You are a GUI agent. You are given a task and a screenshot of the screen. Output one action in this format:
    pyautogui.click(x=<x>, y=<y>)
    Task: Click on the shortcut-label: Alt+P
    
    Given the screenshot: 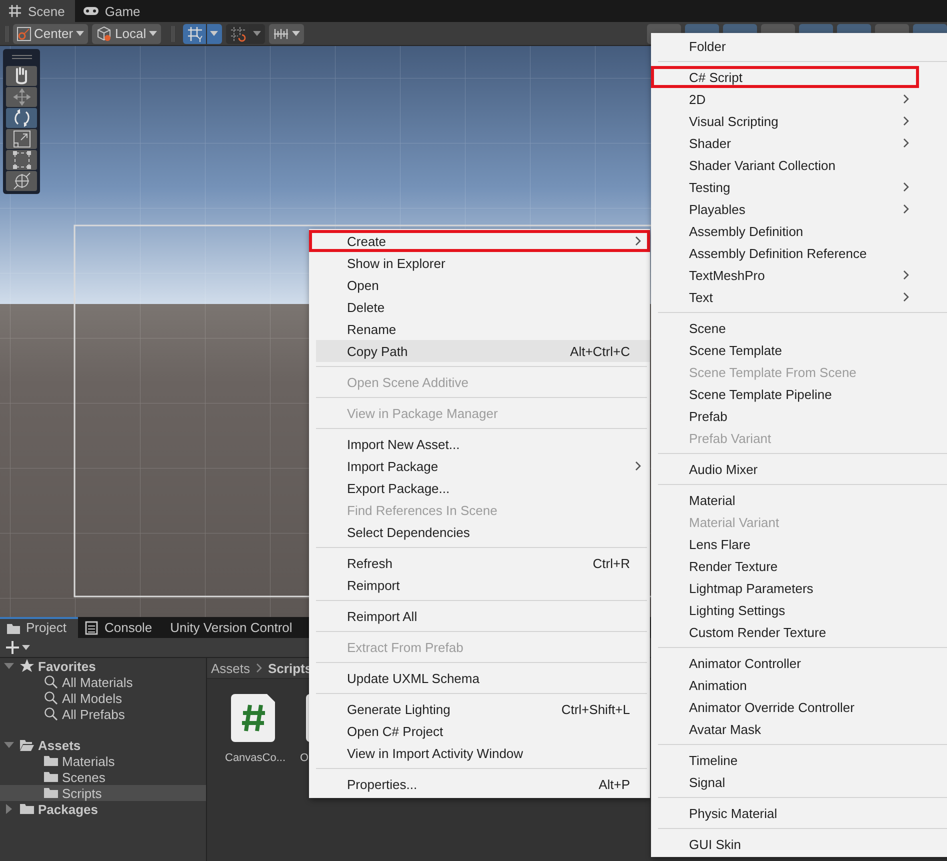 What is the action you would take?
    pyautogui.click(x=614, y=784)
    